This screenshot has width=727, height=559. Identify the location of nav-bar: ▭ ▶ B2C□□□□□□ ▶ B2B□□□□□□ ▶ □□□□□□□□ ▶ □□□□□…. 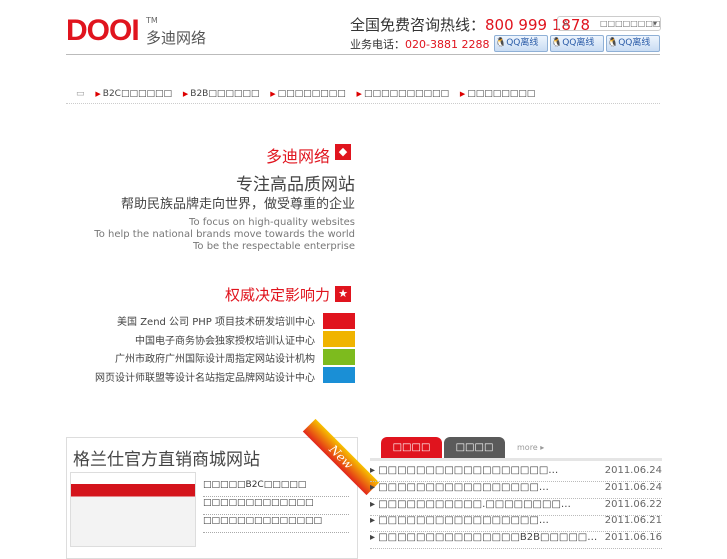
(309, 94).